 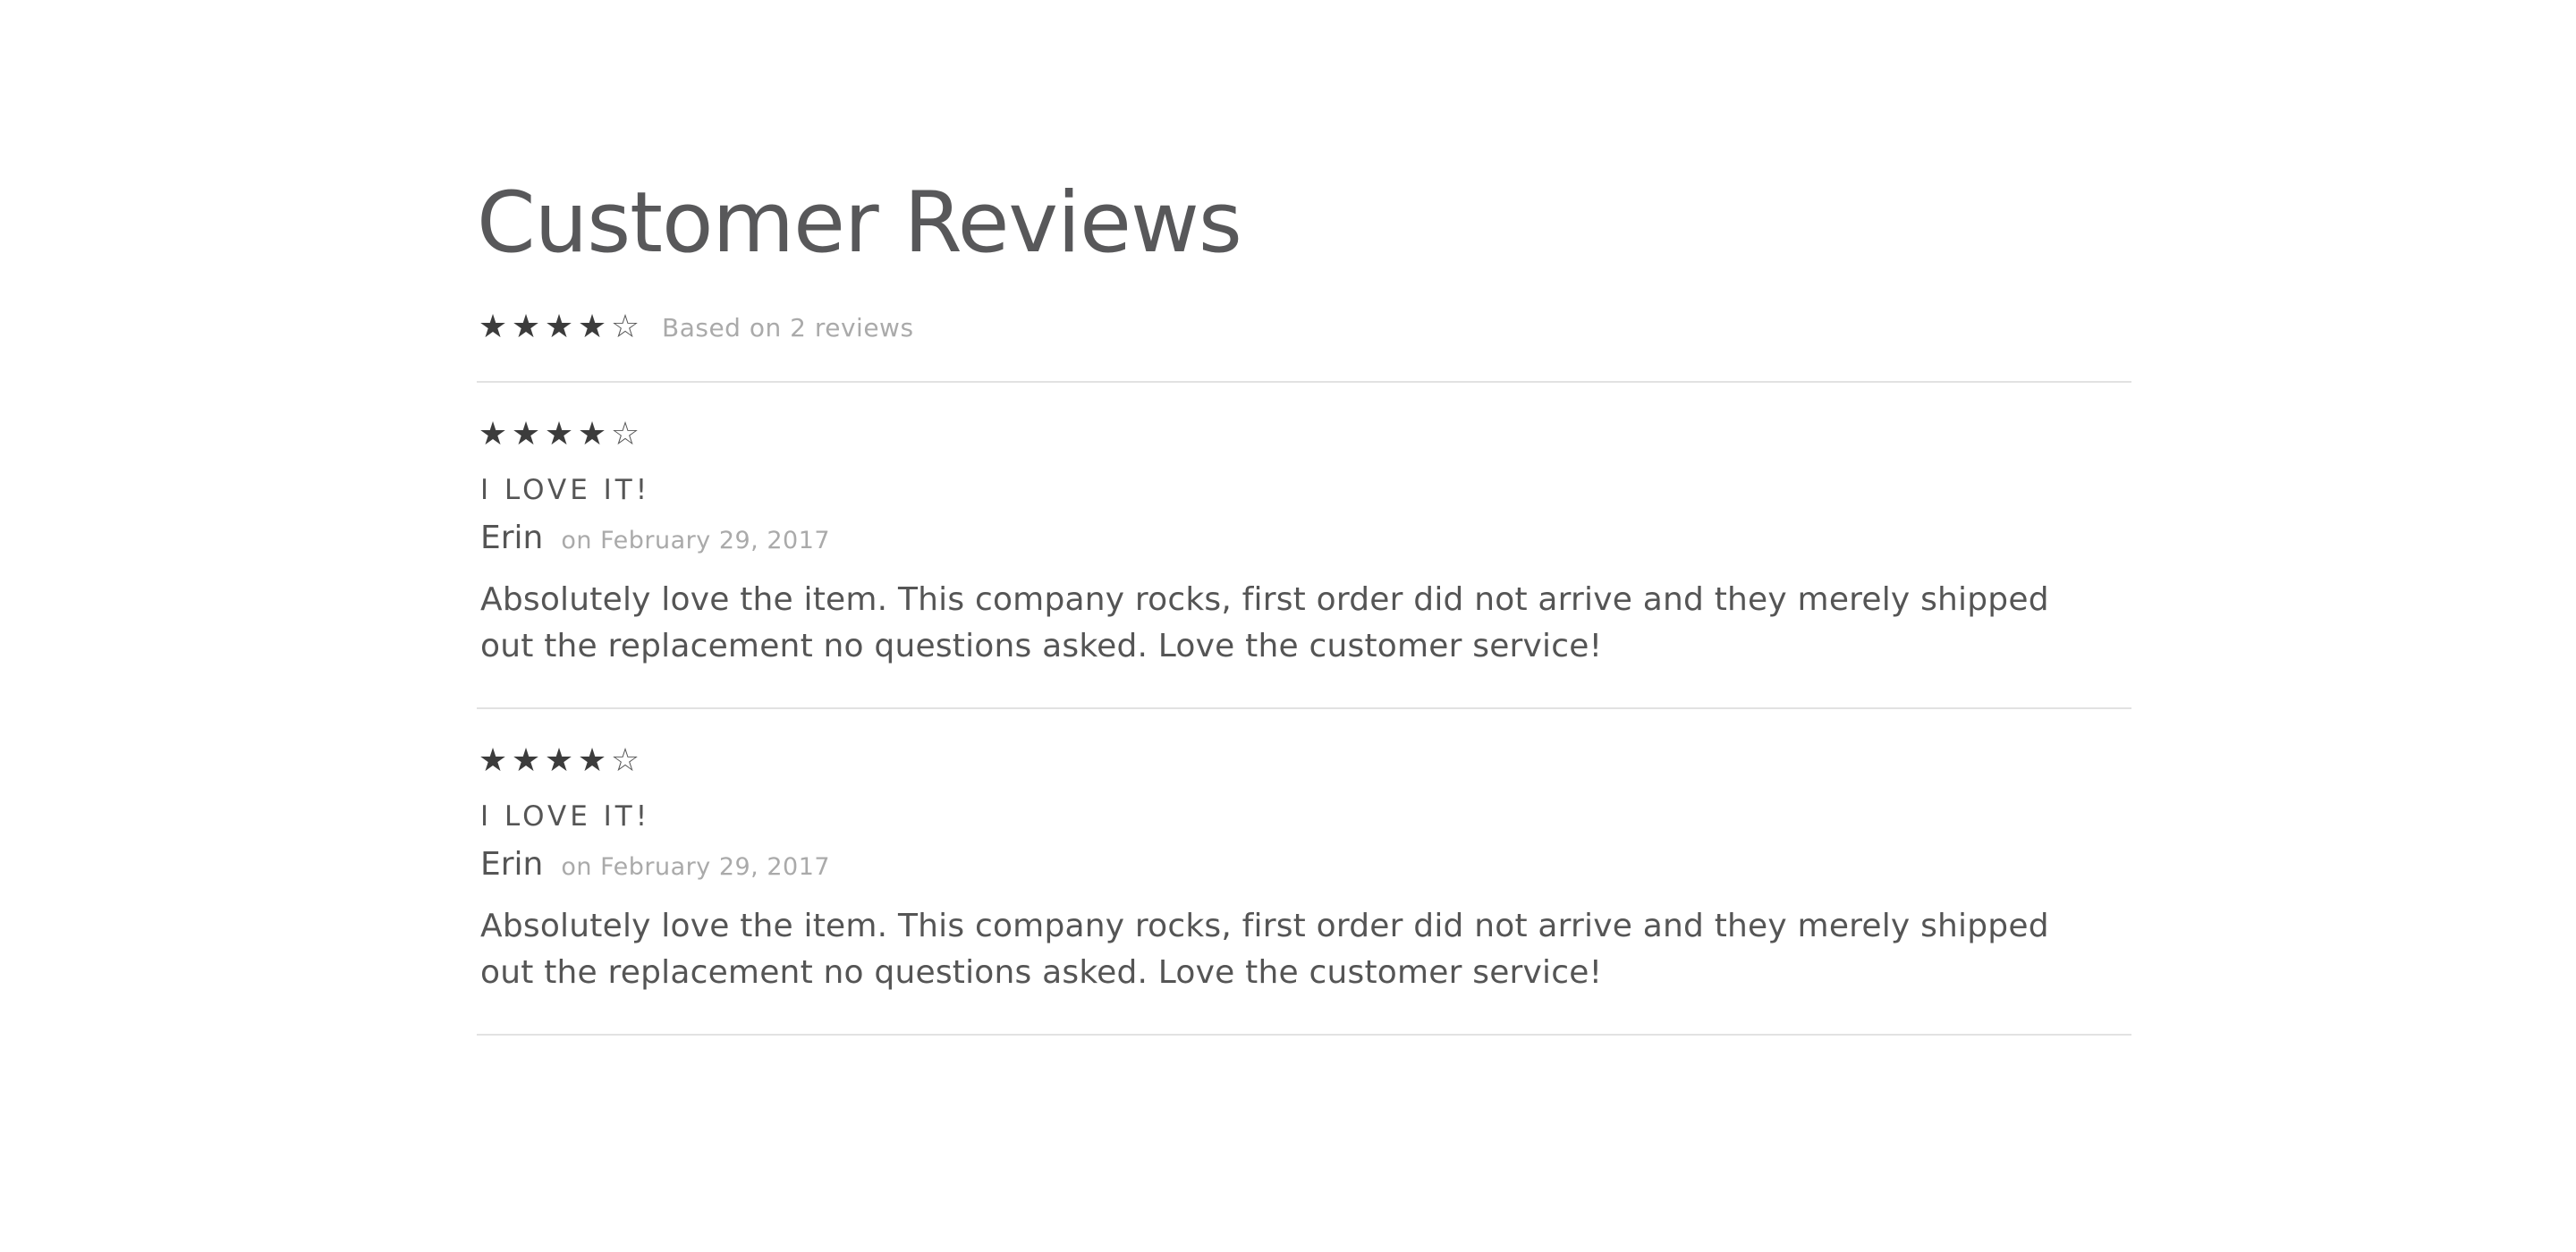 I want to click on page-title: Customer Reviews, so click(x=859, y=223).